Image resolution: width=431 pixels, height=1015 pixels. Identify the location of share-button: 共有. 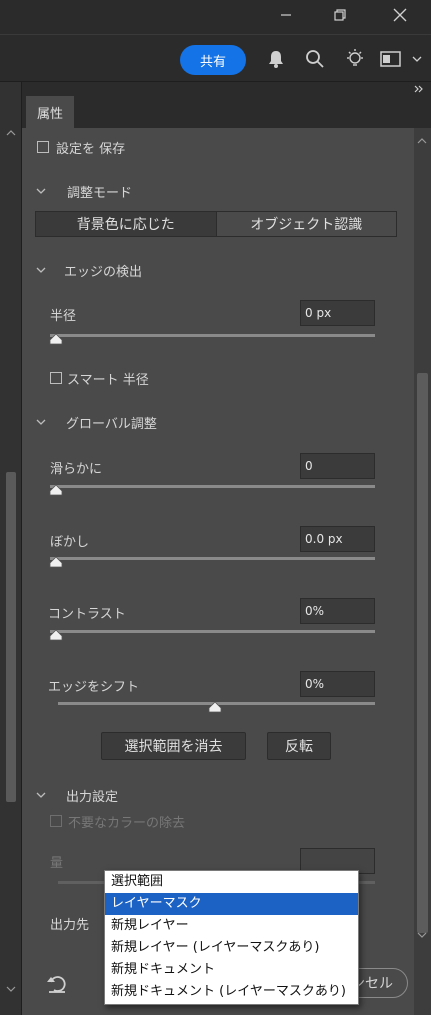
(213, 60).